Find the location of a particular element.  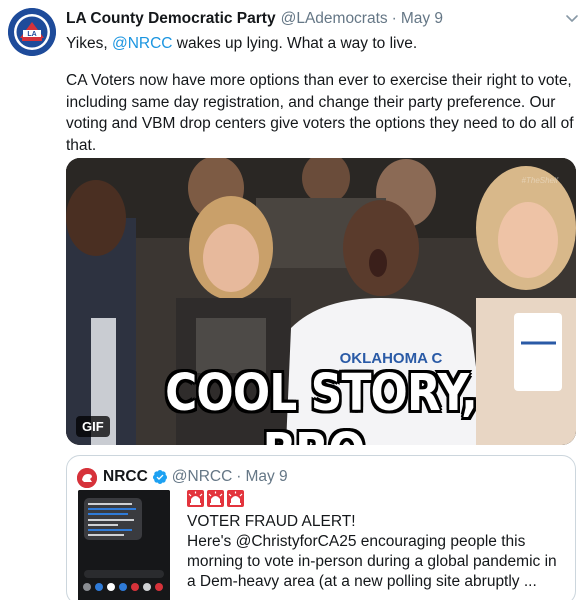

author-name: LA County Democratic Party is located at coordinates (171, 19).